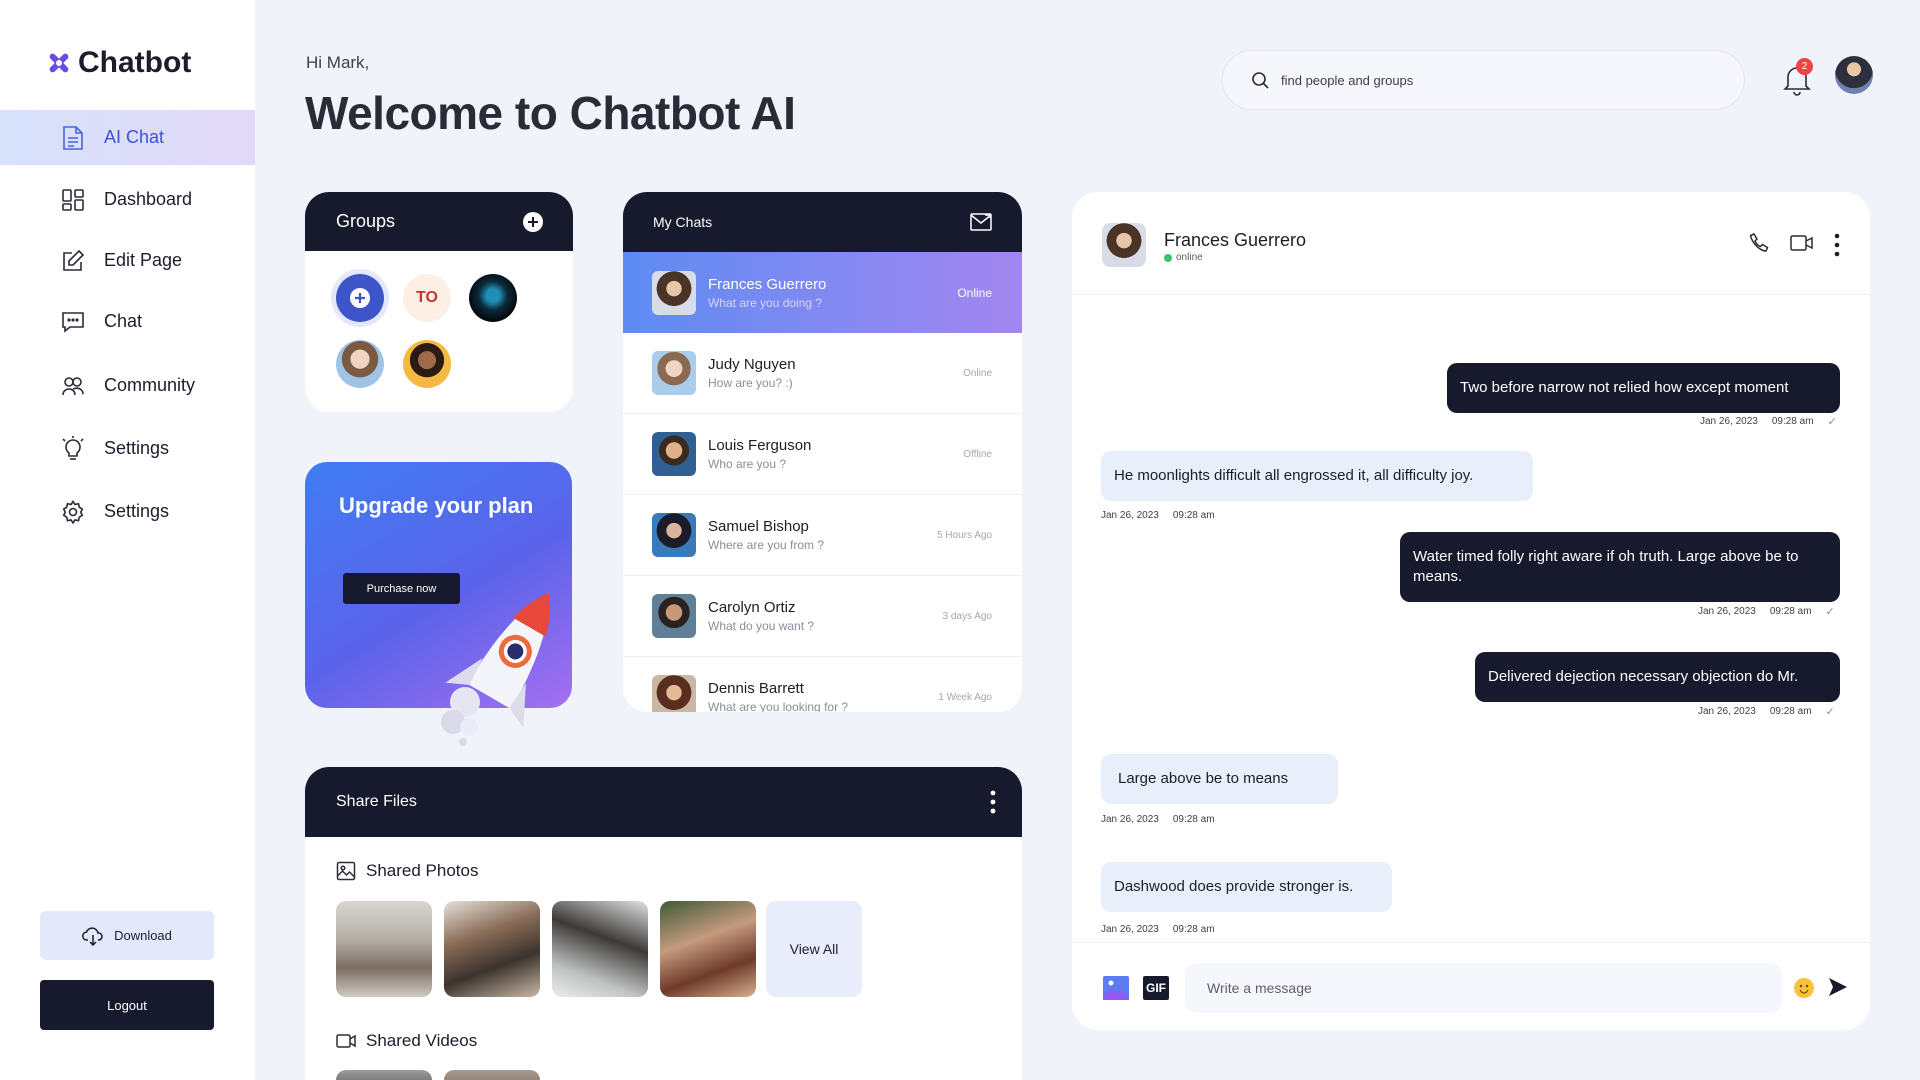  I want to click on sidebar-item-chat: Chat, so click(127, 321).